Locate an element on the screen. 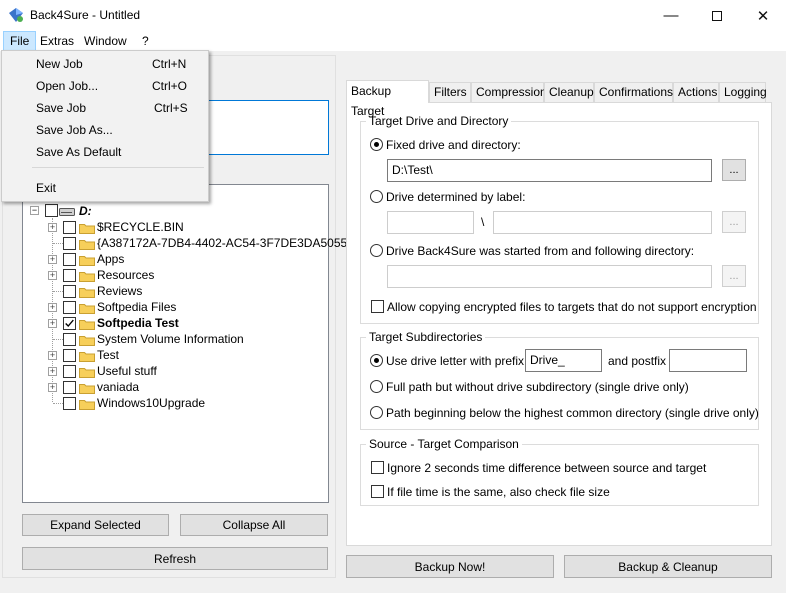  tab-compression: Compression is located at coordinates (509, 92).